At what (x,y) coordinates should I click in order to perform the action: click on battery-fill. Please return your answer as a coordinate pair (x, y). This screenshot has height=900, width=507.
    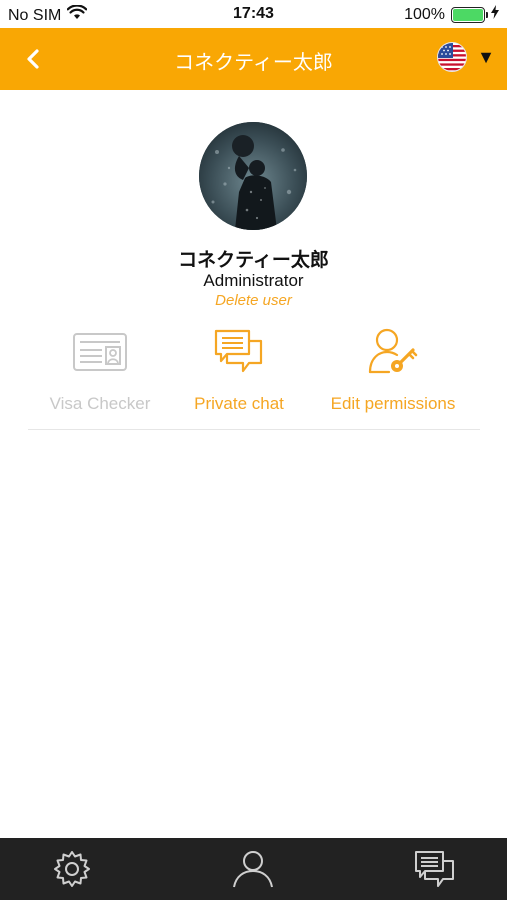
    Looking at the image, I should click on (468, 14).